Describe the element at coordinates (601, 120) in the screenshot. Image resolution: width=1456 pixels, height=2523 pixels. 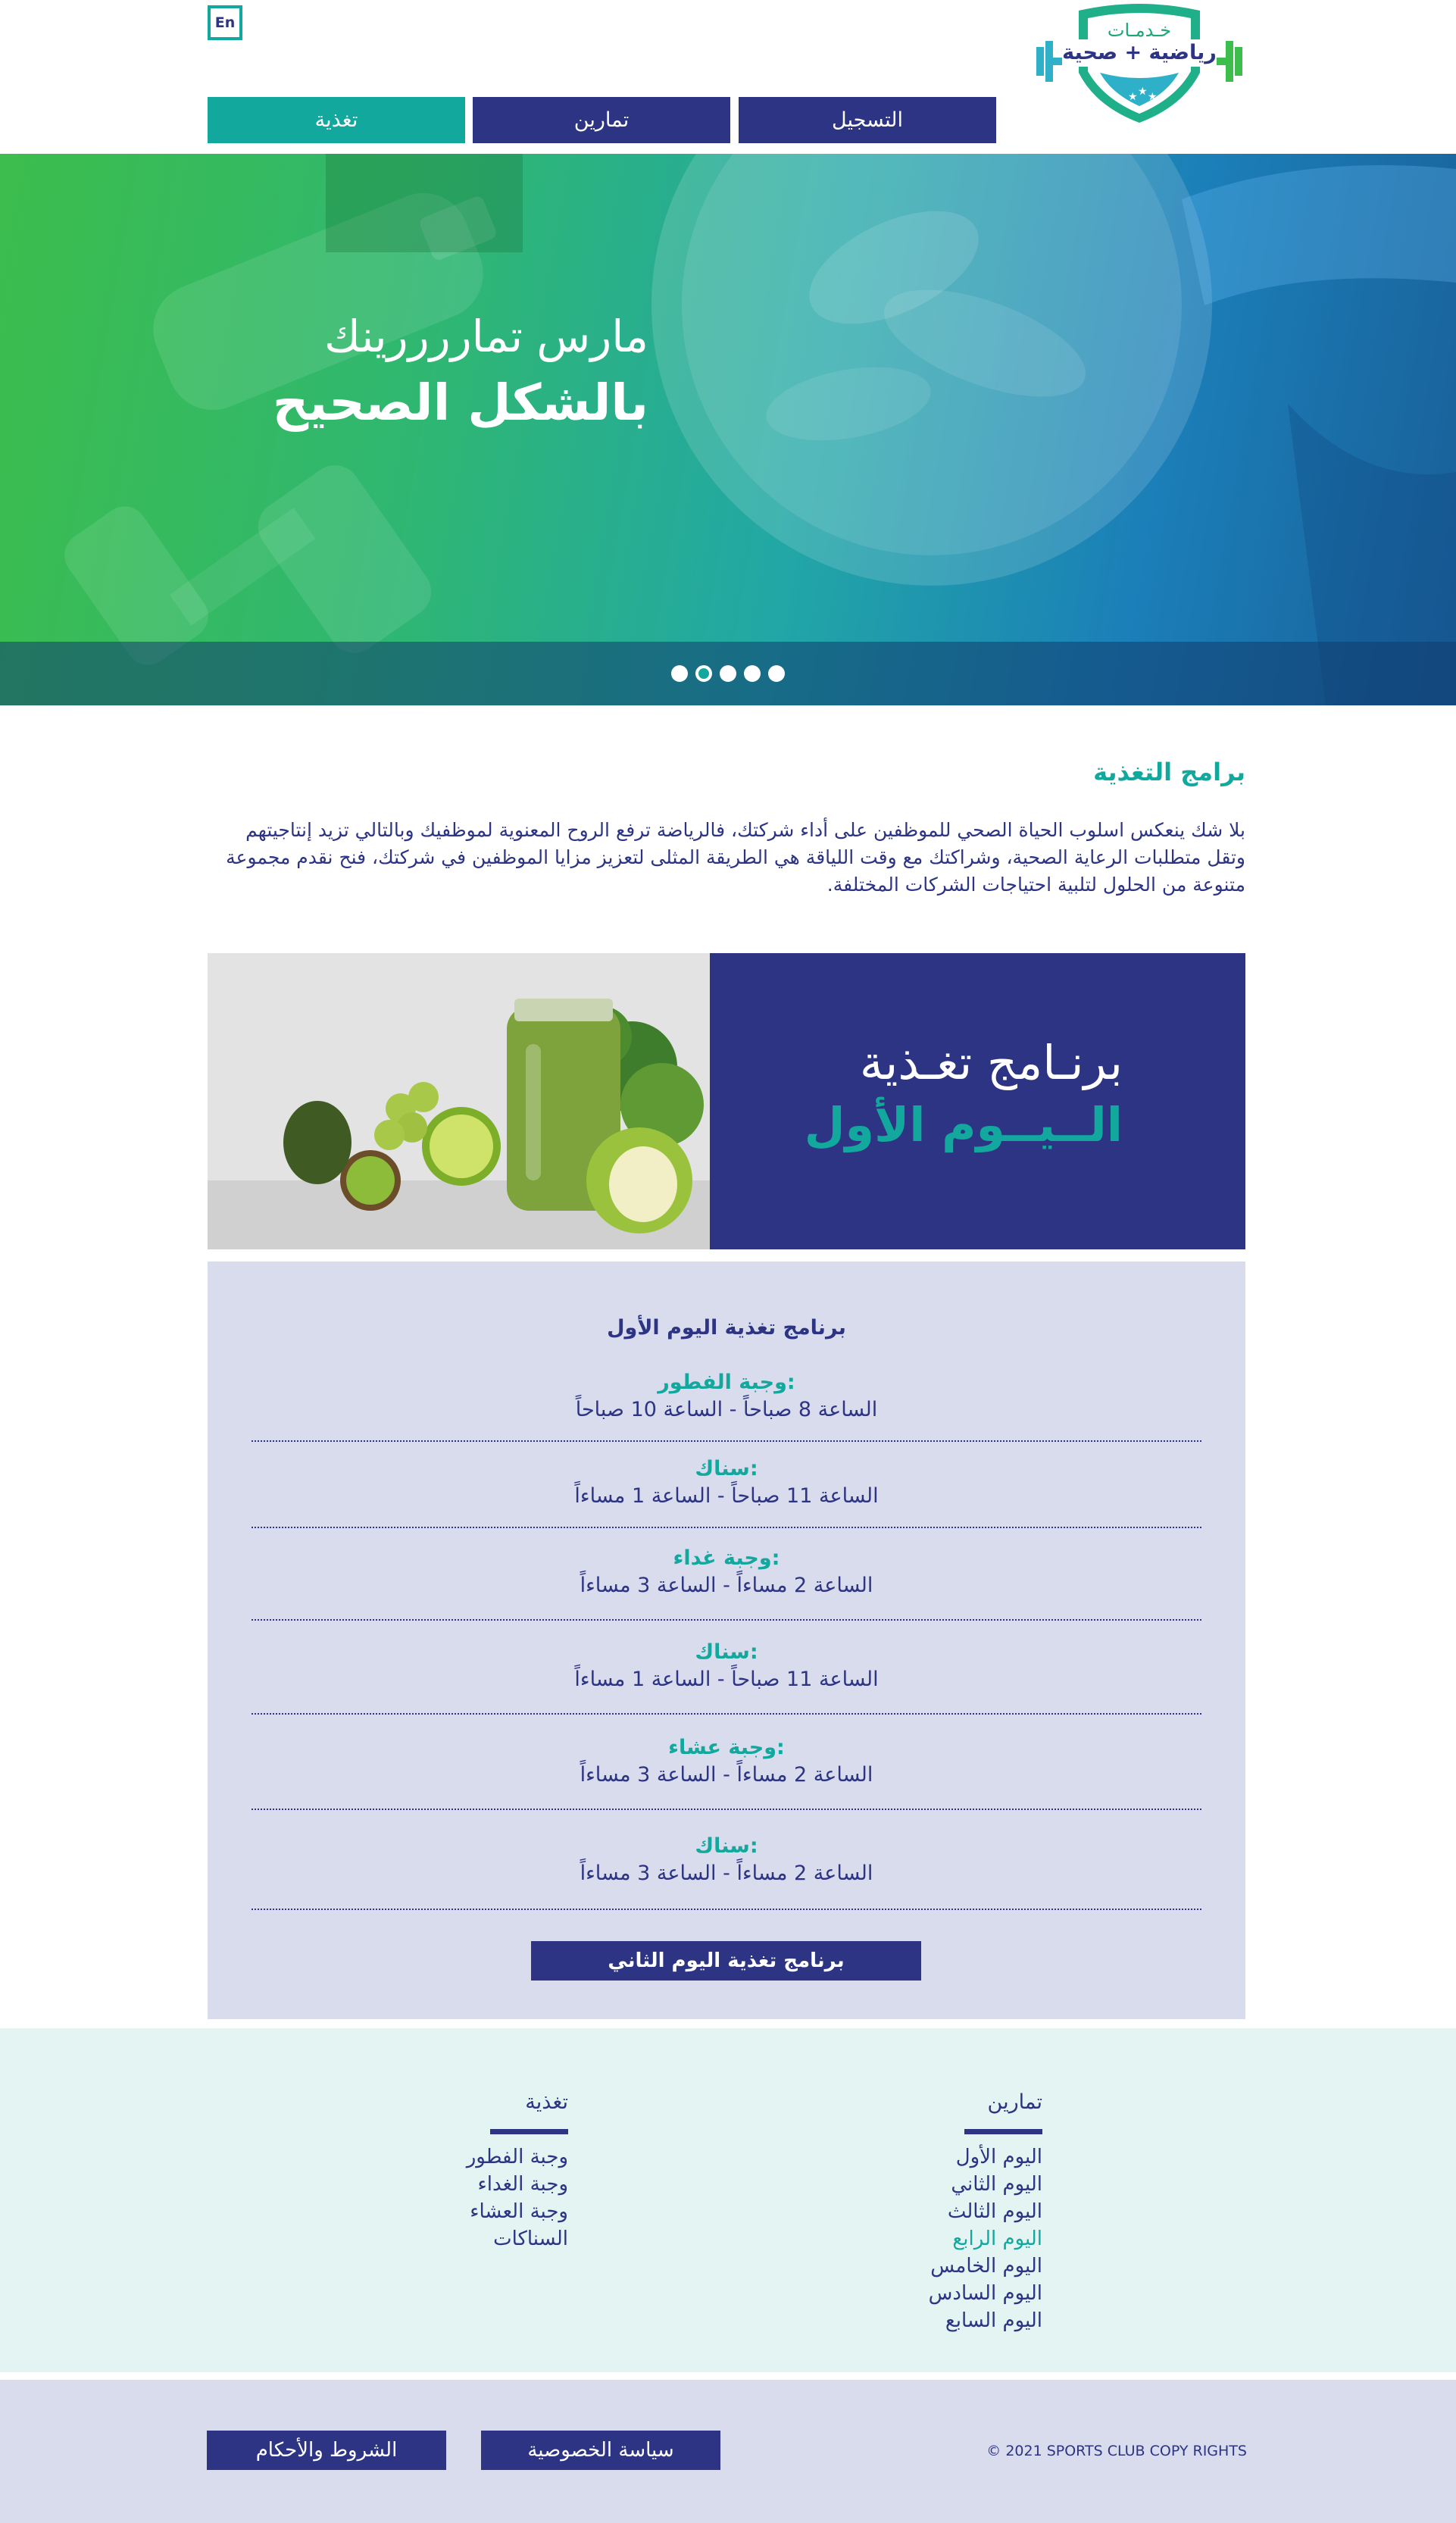
I see `nav-exercises-button: تمارين` at that location.